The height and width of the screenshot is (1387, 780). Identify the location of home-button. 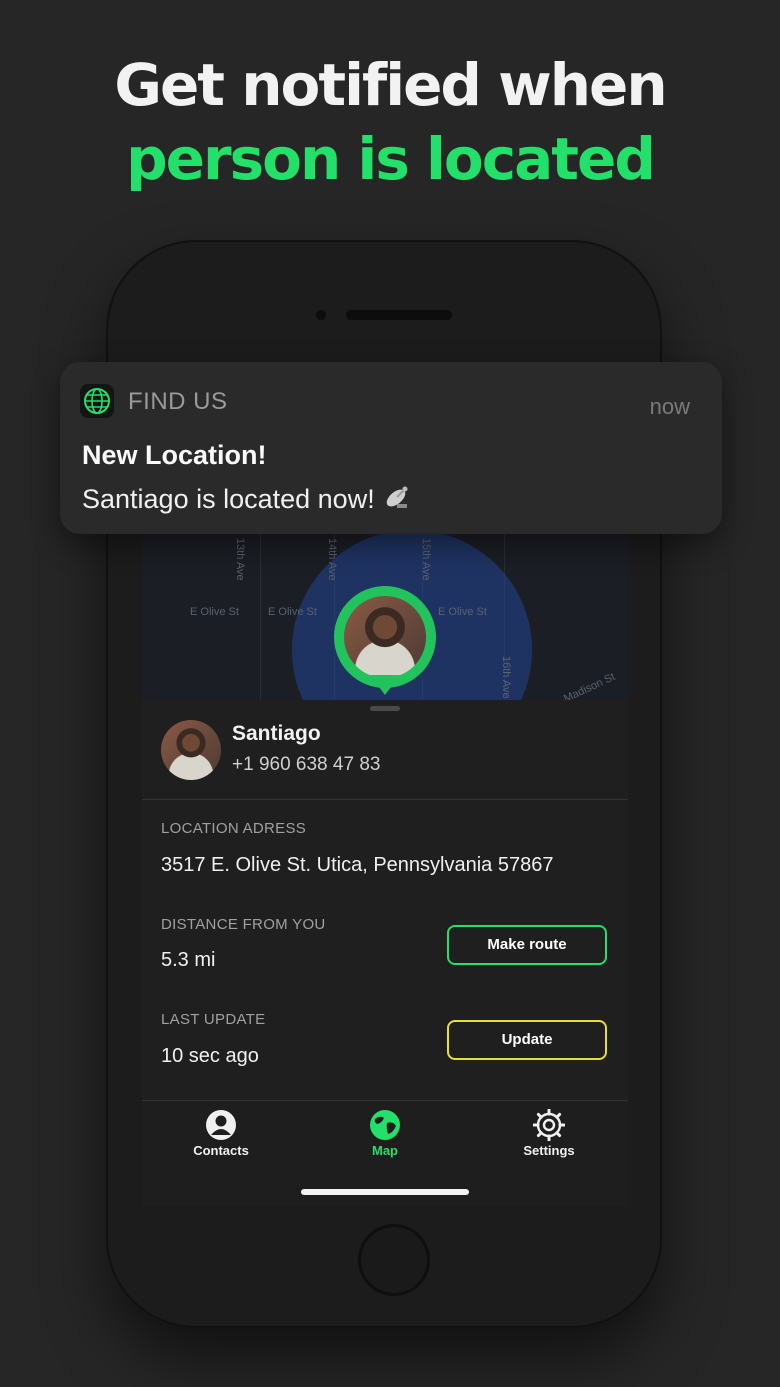
(394, 1260).